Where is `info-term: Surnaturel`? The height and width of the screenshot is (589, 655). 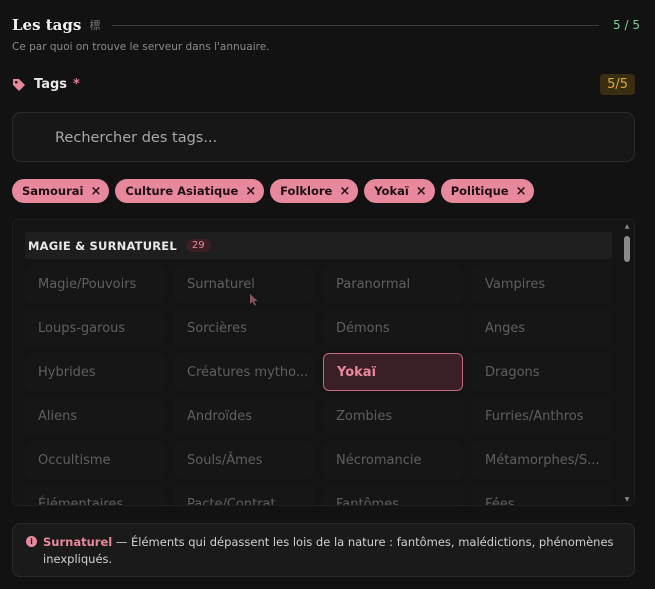 info-term: Surnaturel is located at coordinates (78, 542).